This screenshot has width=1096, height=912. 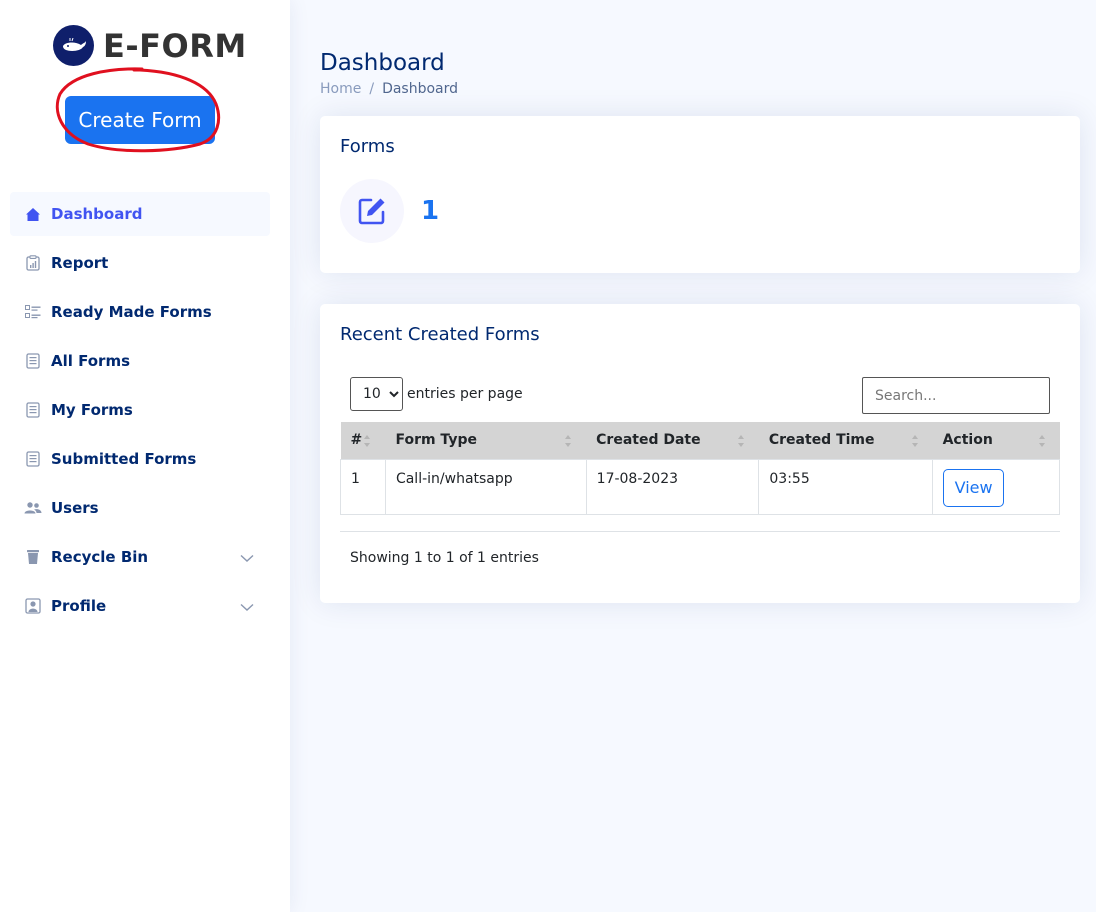 I want to click on sidebar-item-label: My Forms, so click(x=92, y=410).